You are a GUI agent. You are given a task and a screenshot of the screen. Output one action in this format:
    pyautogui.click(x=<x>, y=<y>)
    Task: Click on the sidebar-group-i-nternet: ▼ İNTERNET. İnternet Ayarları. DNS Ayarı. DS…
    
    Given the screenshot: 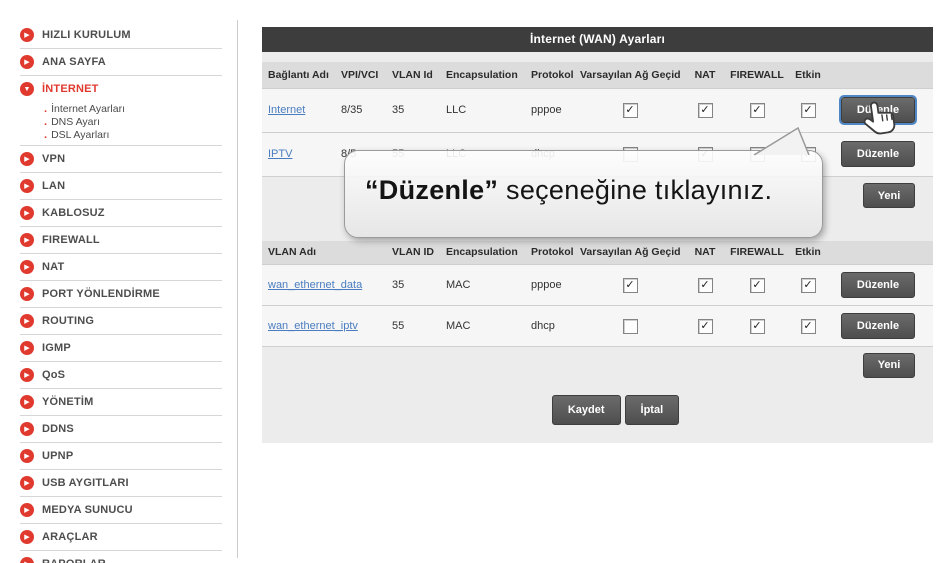 What is the action you would take?
    pyautogui.click(x=121, y=111)
    